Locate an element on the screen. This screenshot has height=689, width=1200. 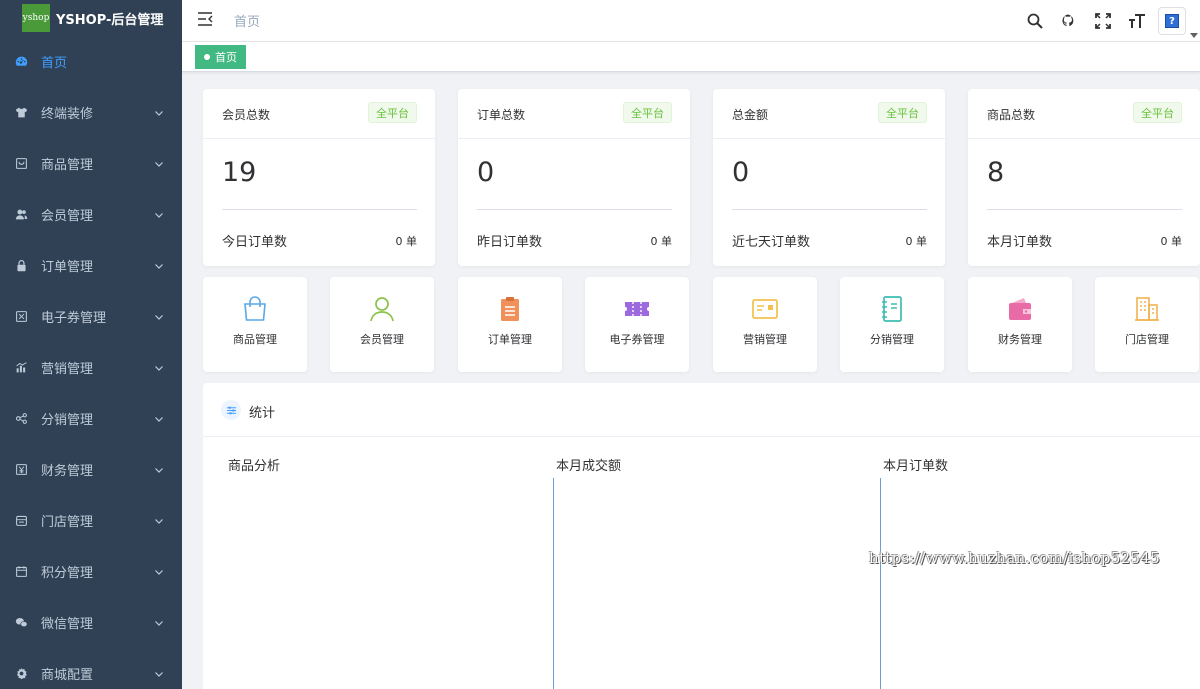
sidebar-item-coupons: 电子券管理 is located at coordinates (91, 316).